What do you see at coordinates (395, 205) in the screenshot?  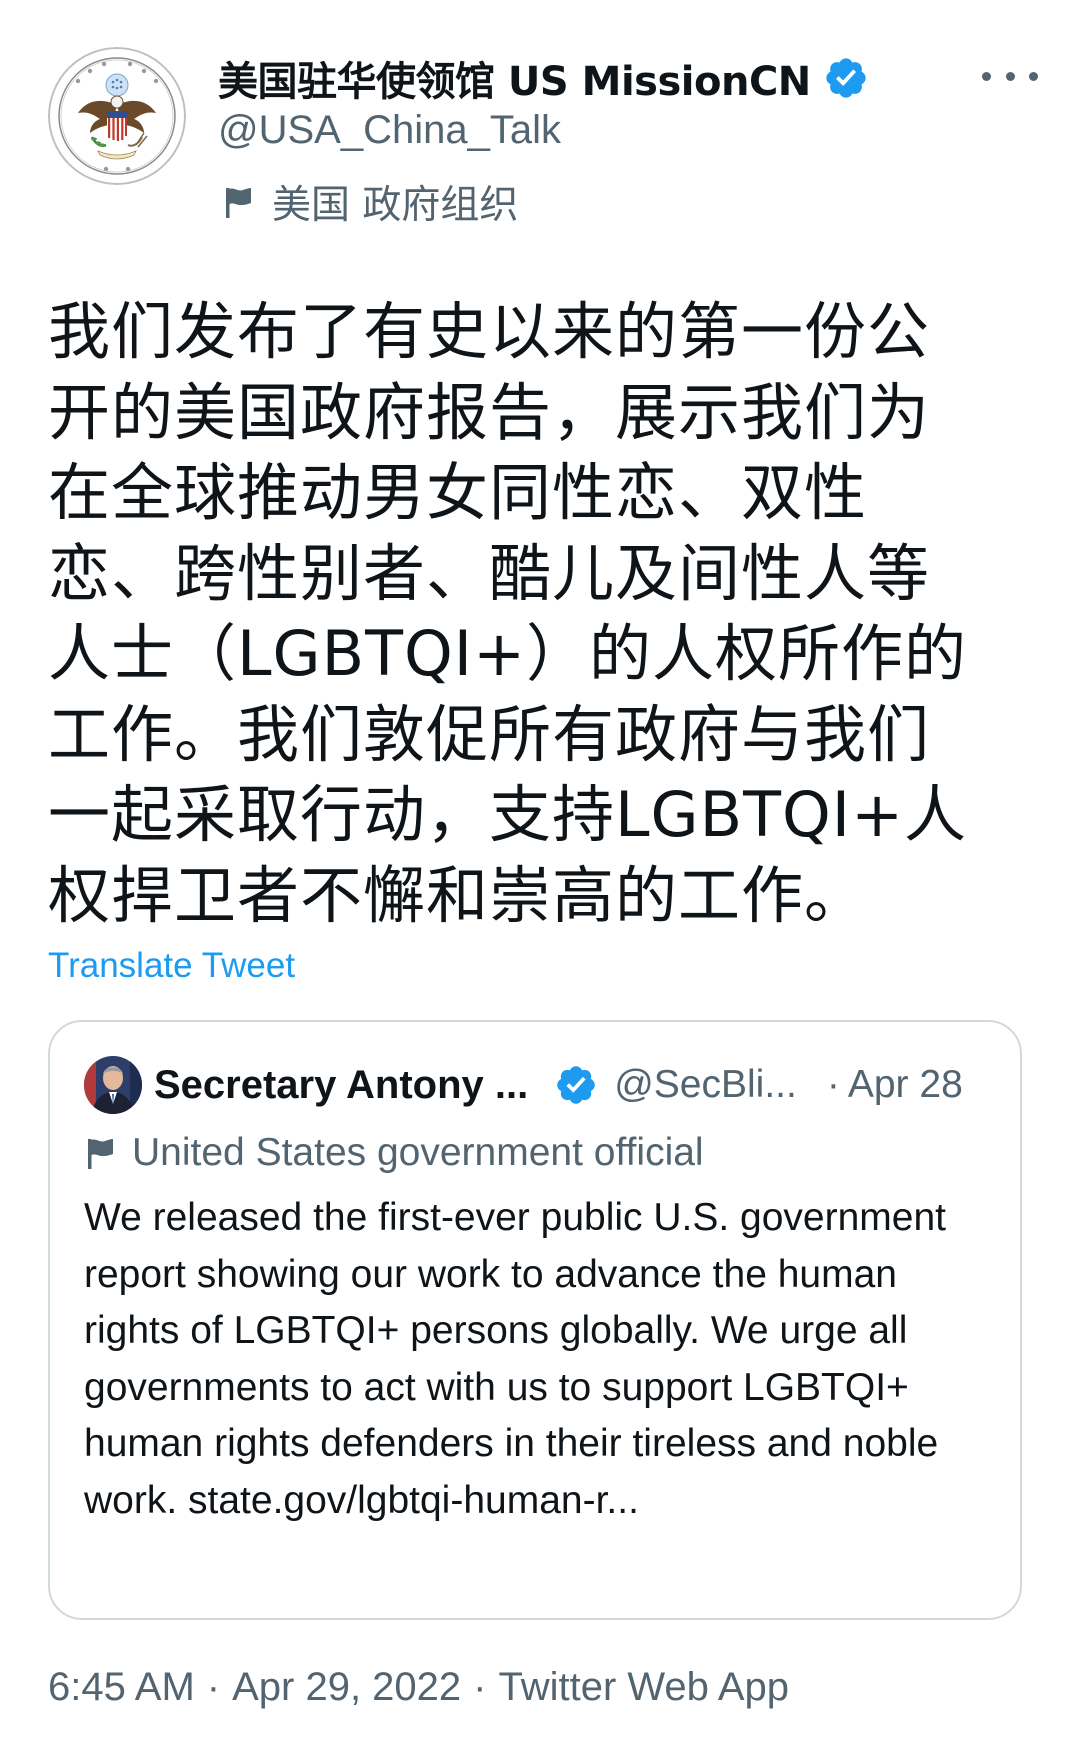 I see `affiliation-label: 美国 政府组织` at bounding box center [395, 205].